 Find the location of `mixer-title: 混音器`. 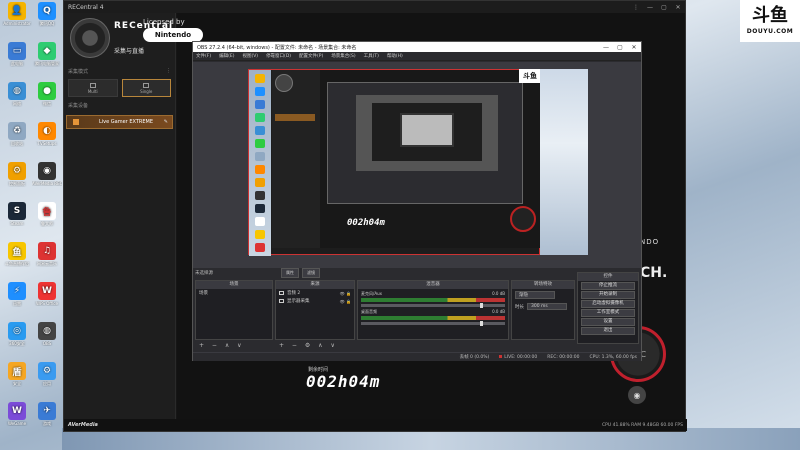

mixer-title: 混音器 is located at coordinates (433, 285).